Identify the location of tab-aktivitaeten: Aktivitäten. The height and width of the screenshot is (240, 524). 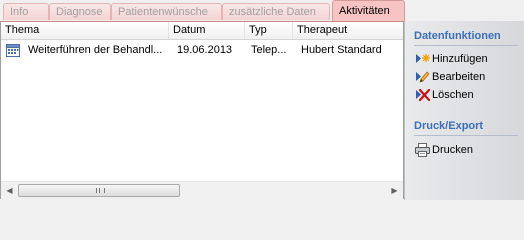
(368, 10).